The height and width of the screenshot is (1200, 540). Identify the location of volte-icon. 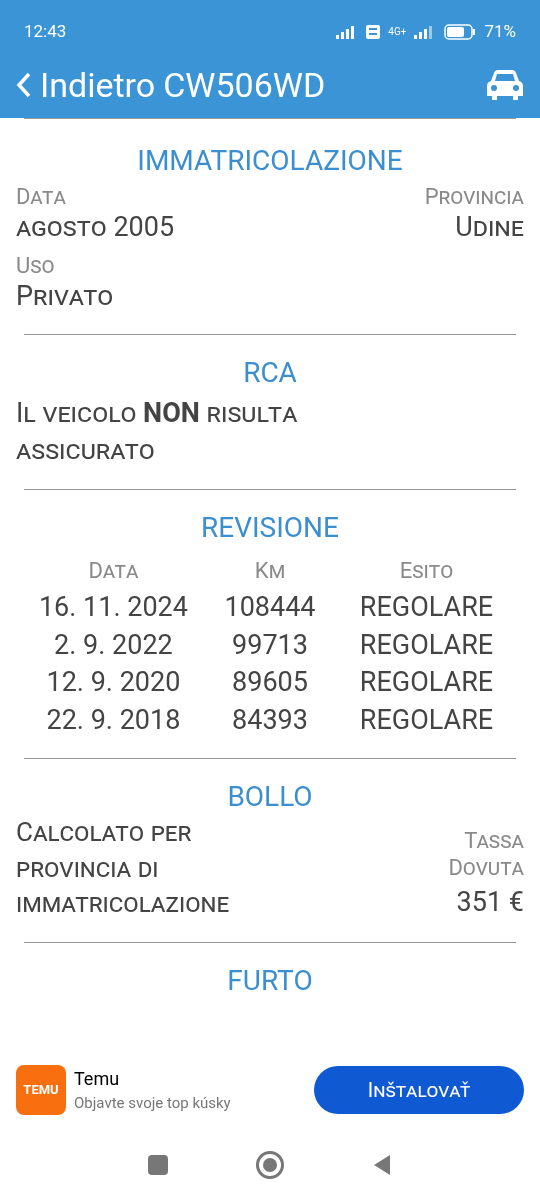
(373, 32).